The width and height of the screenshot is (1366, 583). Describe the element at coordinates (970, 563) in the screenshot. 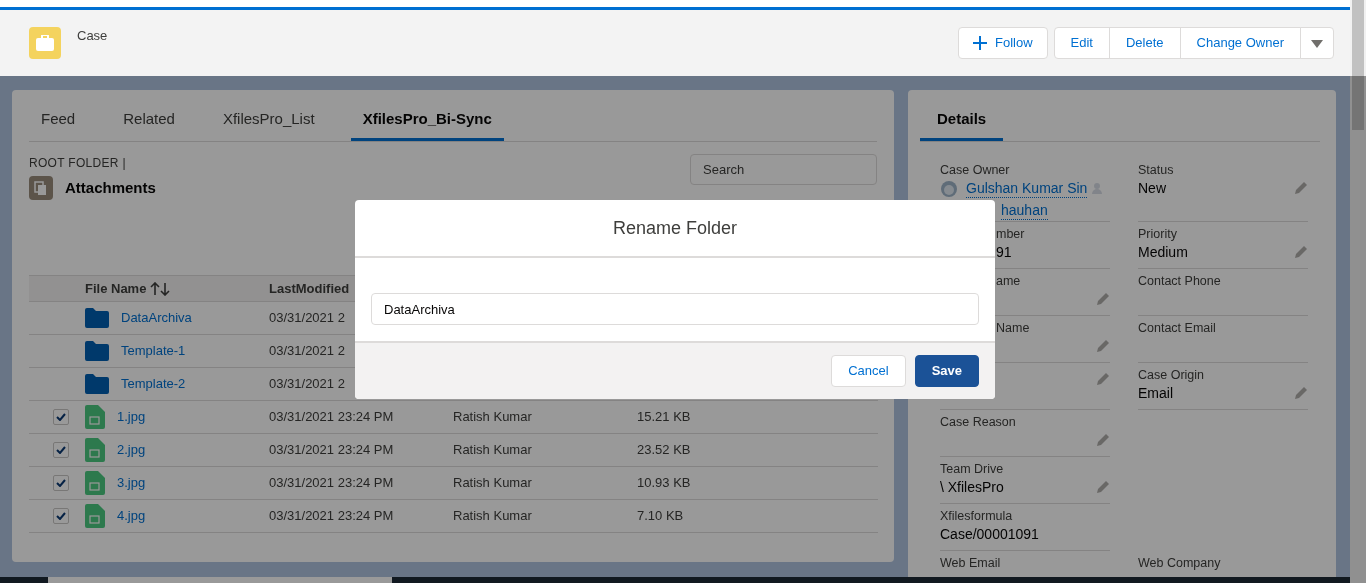

I see `field-label: Web Email` at that location.